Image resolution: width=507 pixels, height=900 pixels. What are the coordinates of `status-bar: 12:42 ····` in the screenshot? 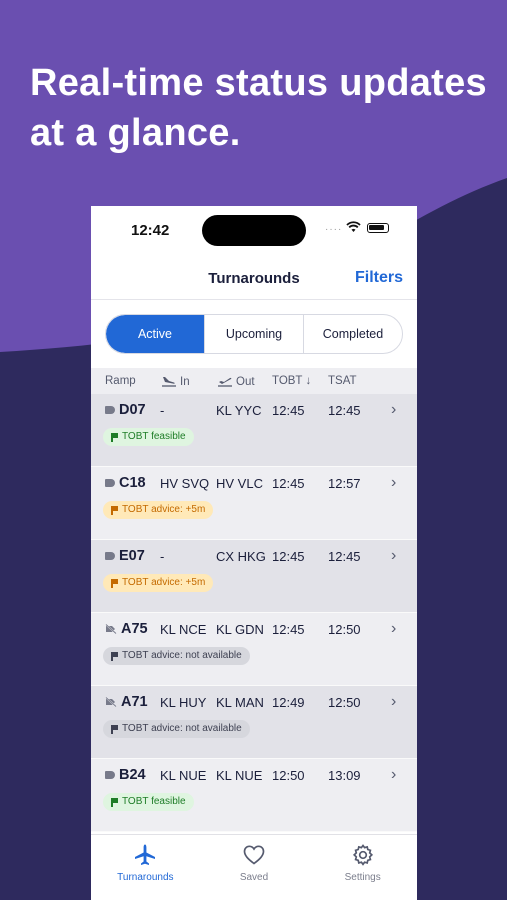 It's located at (254, 231).